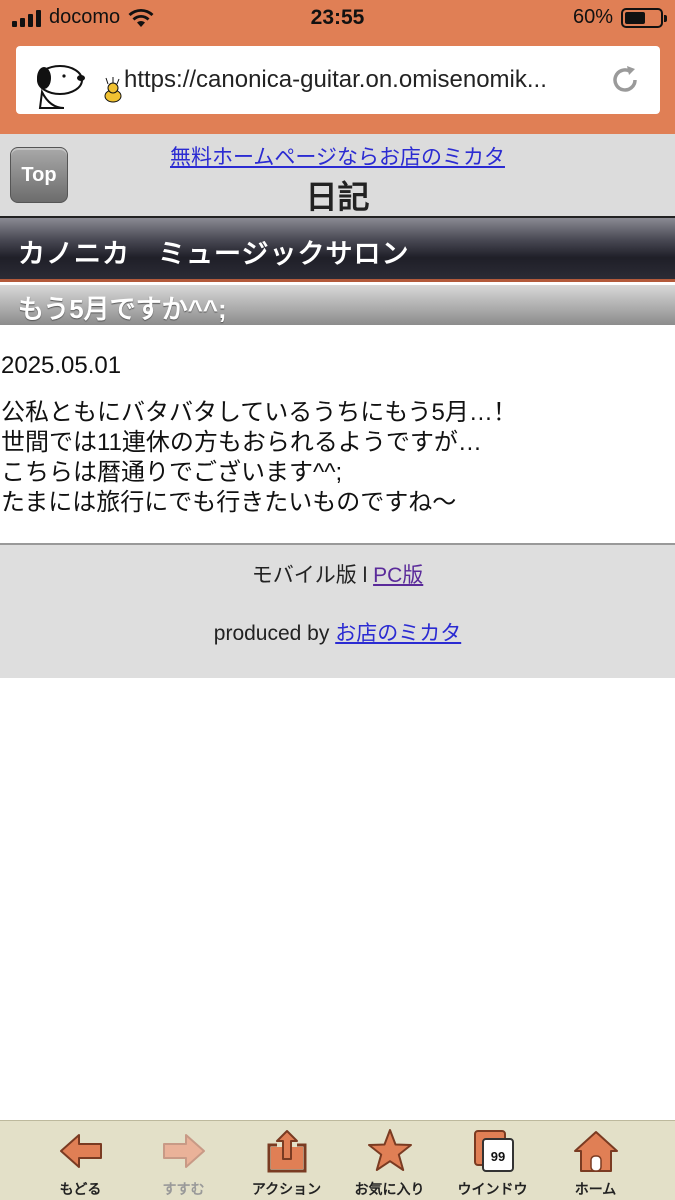  What do you see at coordinates (61, 365) in the screenshot?
I see `post-date: 2025.05.01` at bounding box center [61, 365].